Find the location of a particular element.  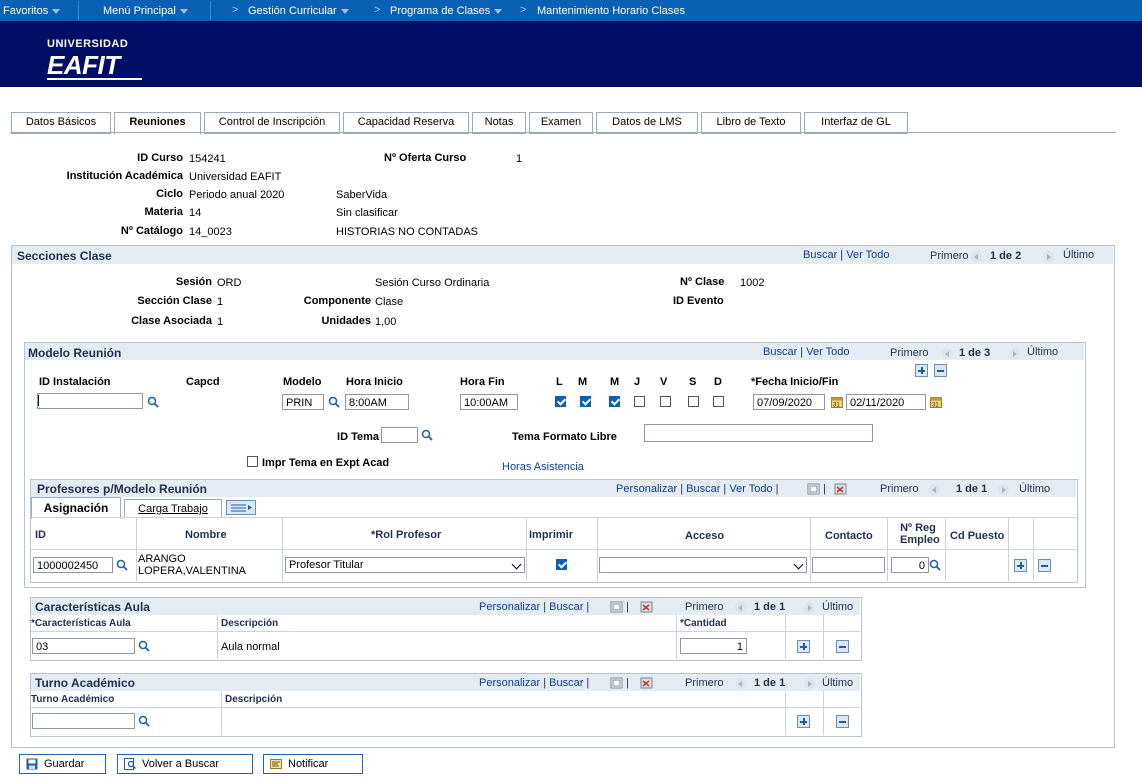

modelo-input: PRIN is located at coordinates (303, 402).